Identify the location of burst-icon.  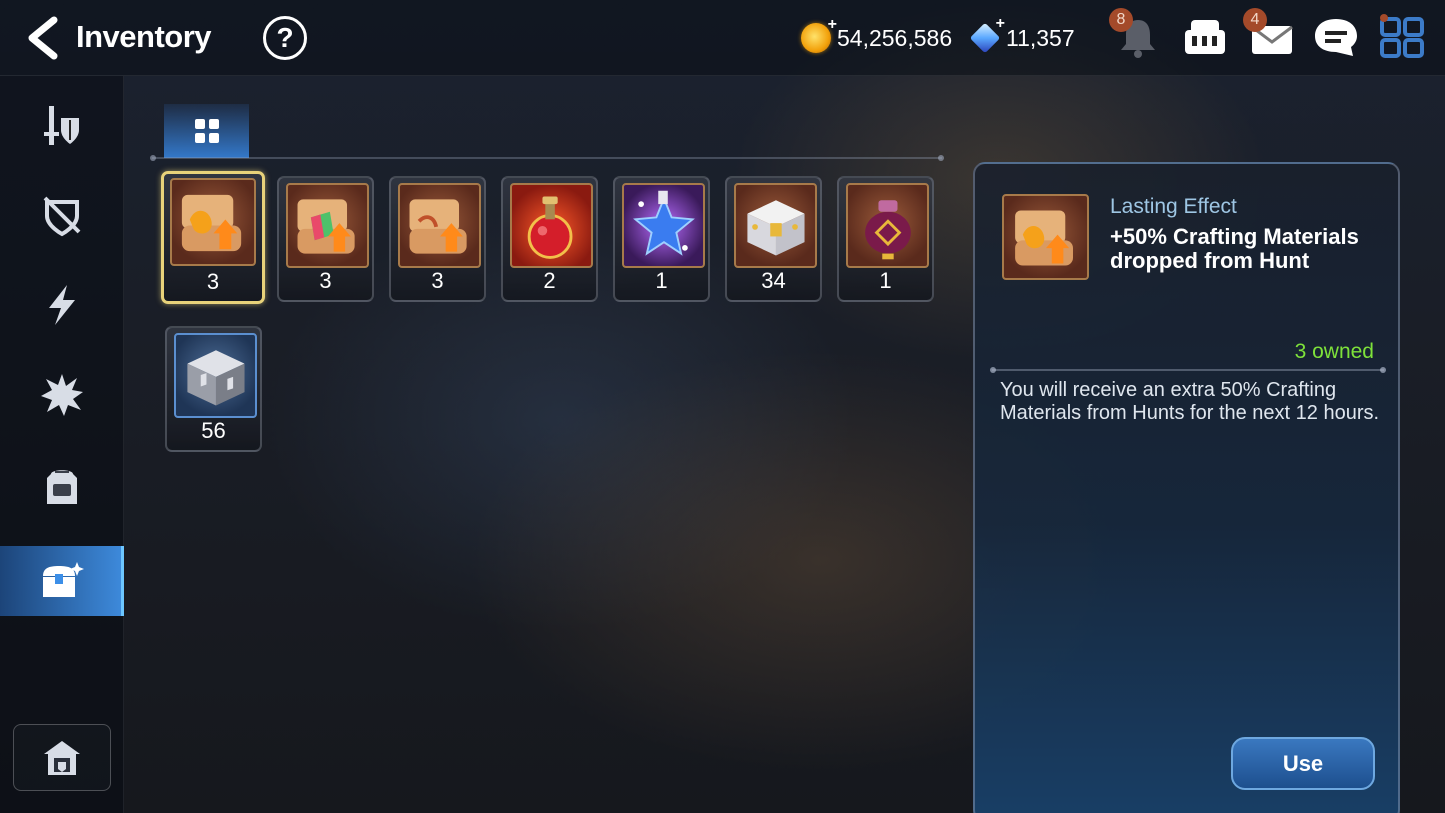
(62, 395).